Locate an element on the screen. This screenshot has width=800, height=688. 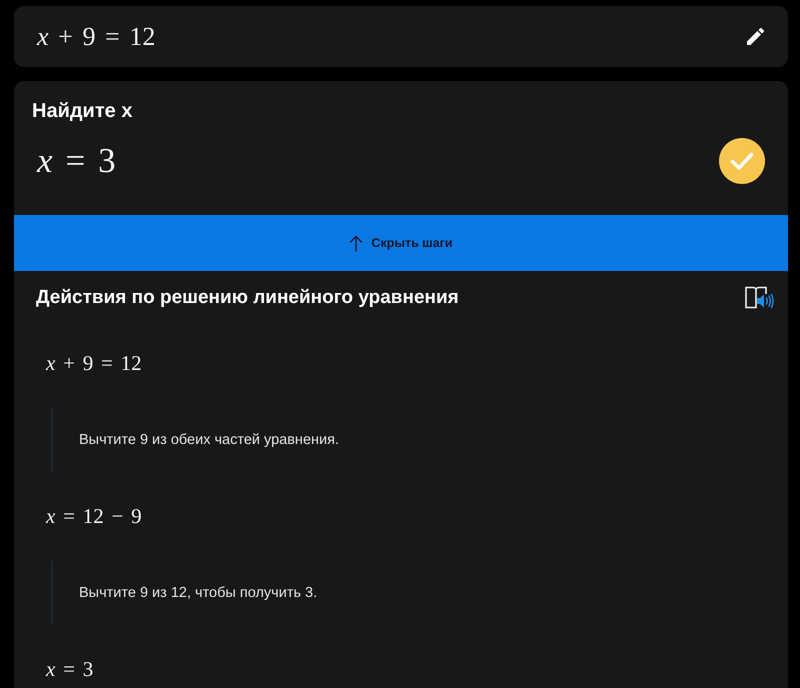
answer-text: x = 3 is located at coordinates (76, 161).